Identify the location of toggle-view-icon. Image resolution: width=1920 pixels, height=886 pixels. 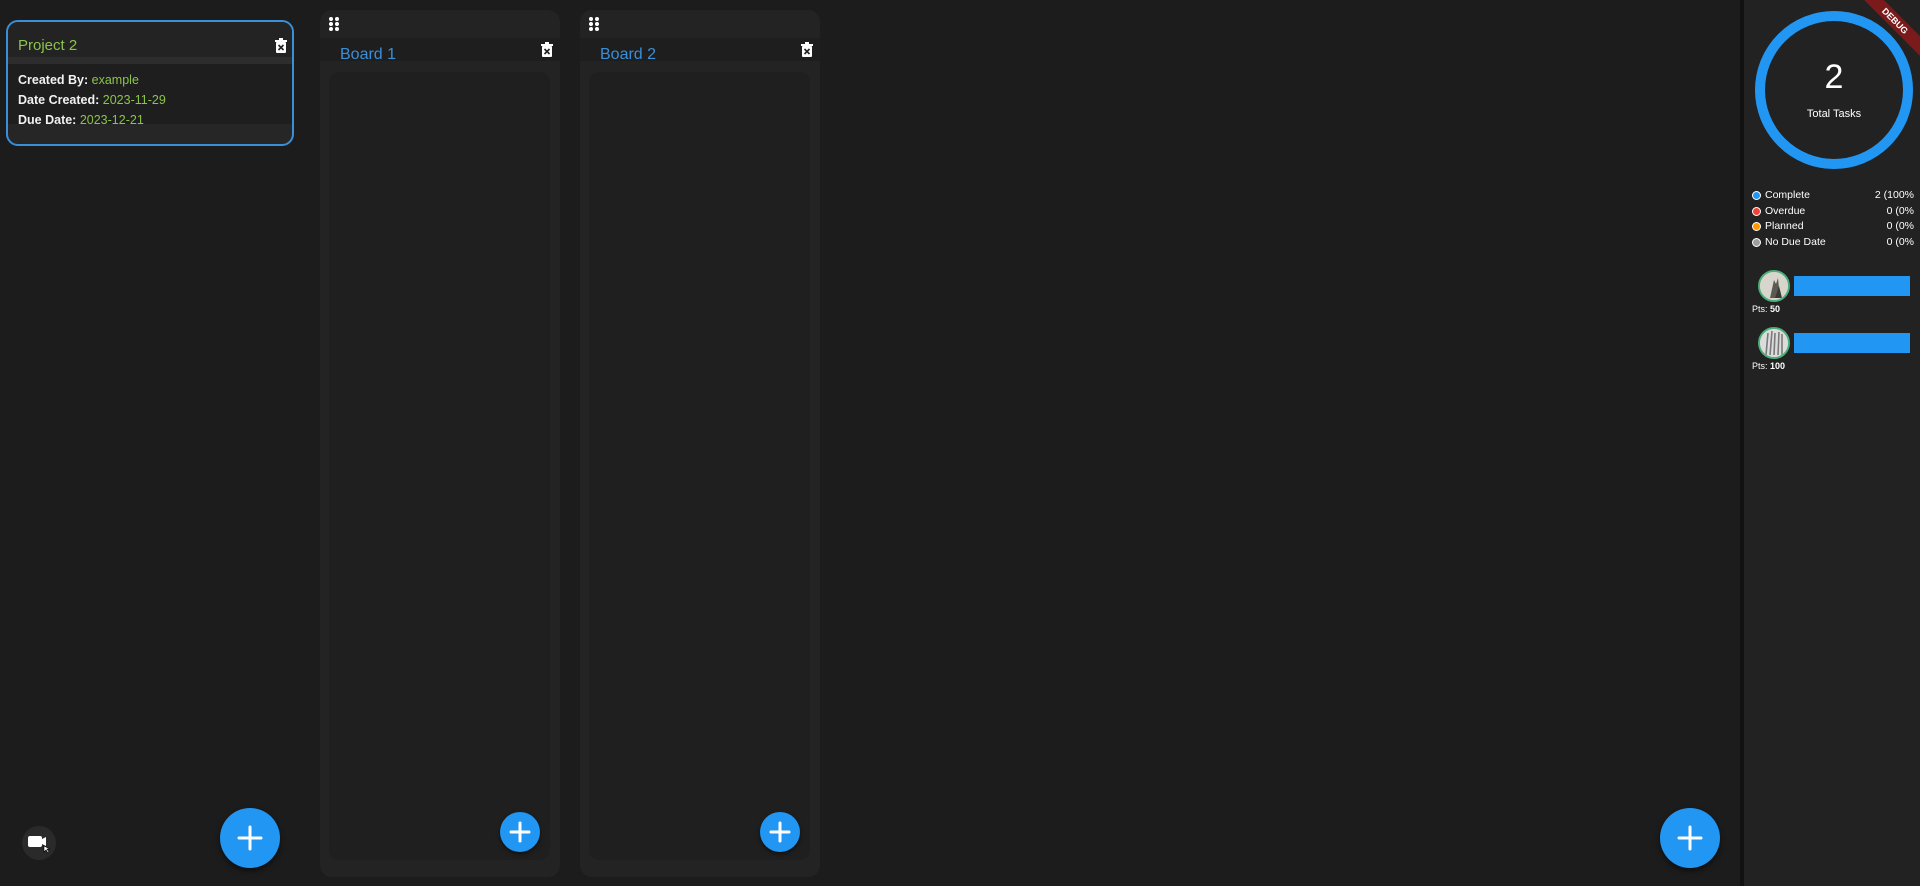
(39, 845).